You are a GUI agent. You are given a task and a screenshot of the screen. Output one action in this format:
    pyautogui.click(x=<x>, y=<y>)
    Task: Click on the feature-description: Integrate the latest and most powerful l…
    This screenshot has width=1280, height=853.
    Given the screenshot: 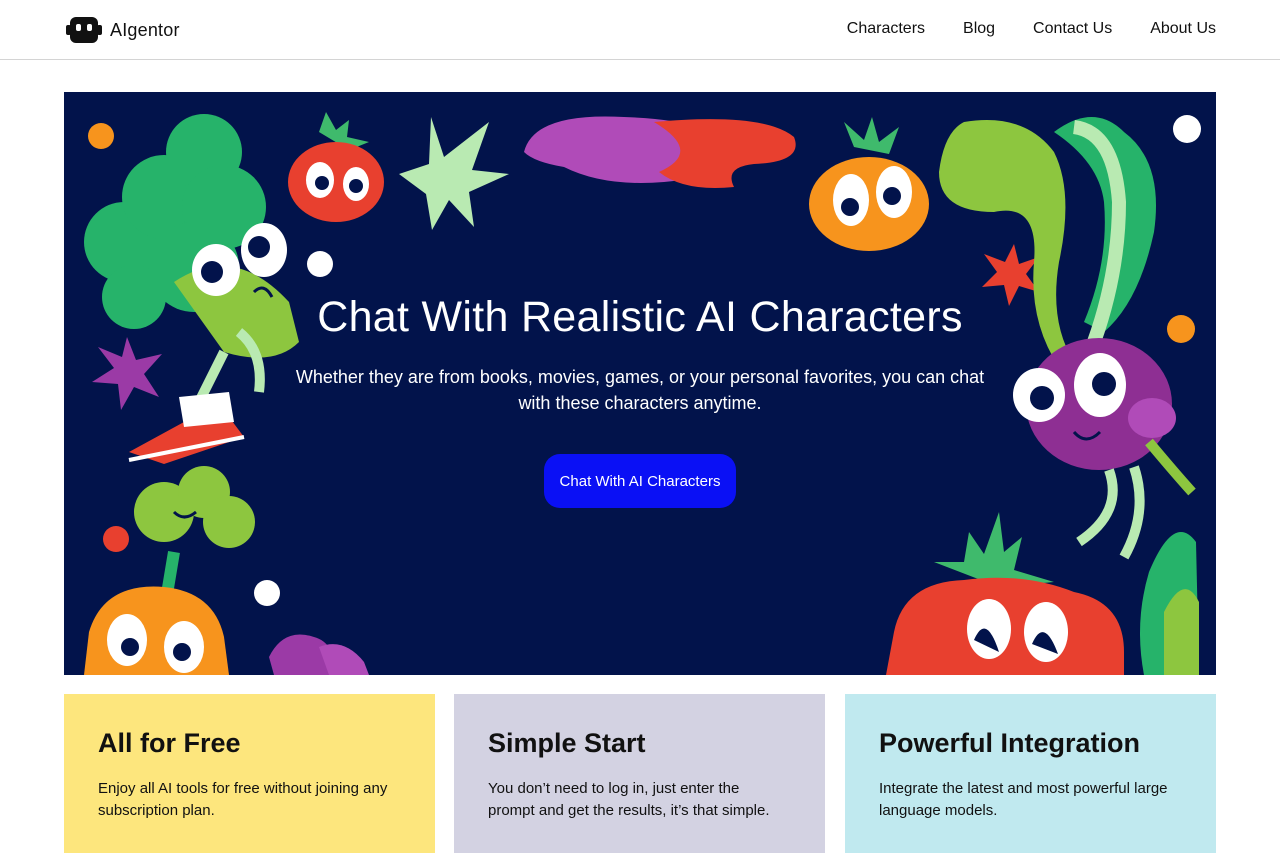 What is the action you would take?
    pyautogui.click(x=1023, y=799)
    